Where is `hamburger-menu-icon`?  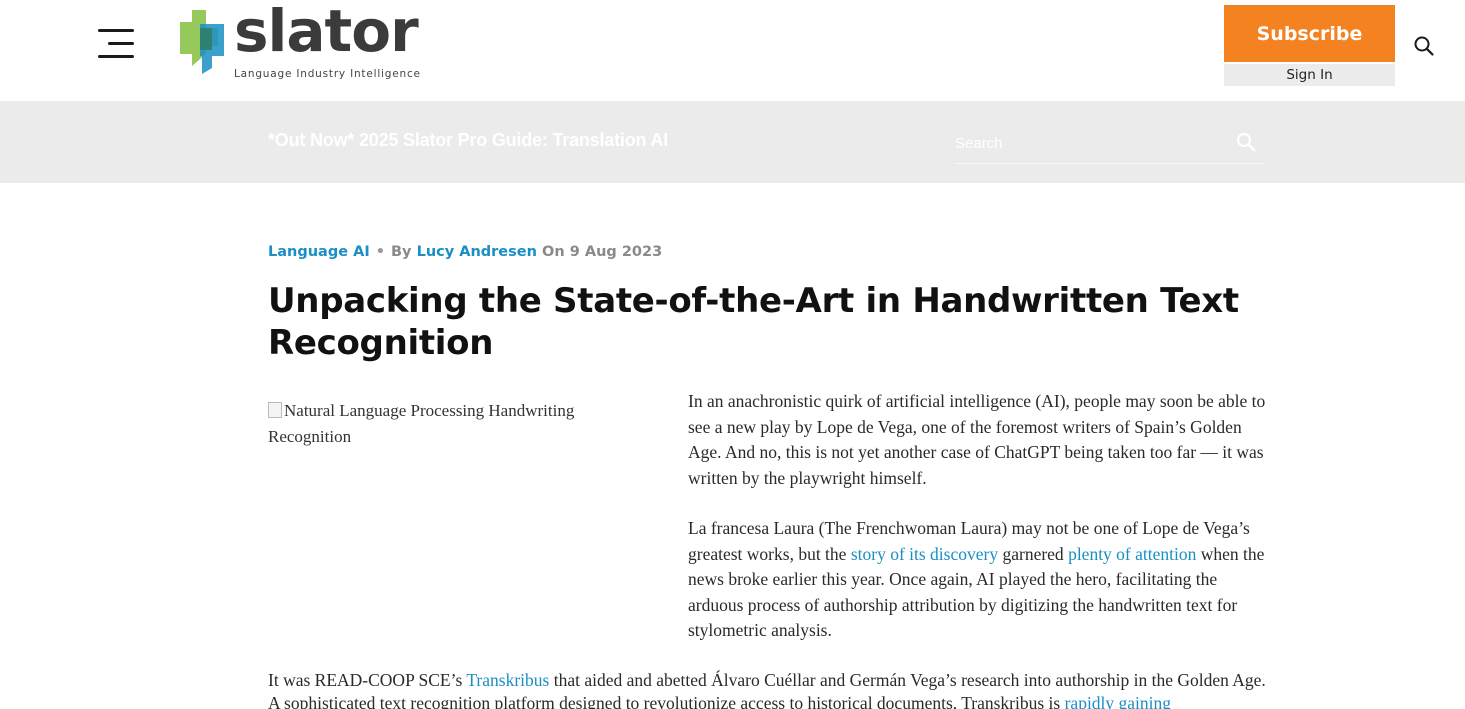 hamburger-menu-icon is located at coordinates (116, 44).